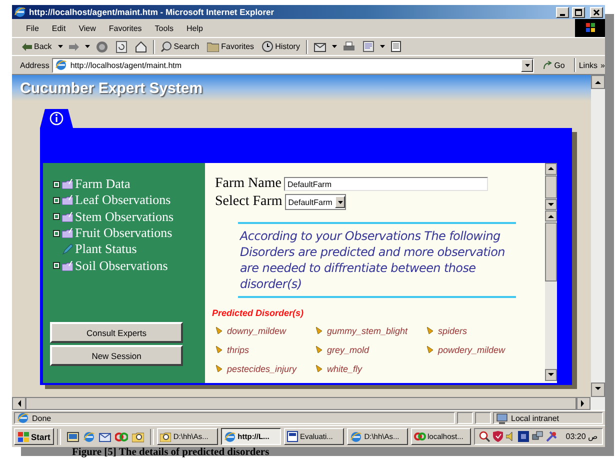  I want to click on chevron-button: », so click(602, 65).